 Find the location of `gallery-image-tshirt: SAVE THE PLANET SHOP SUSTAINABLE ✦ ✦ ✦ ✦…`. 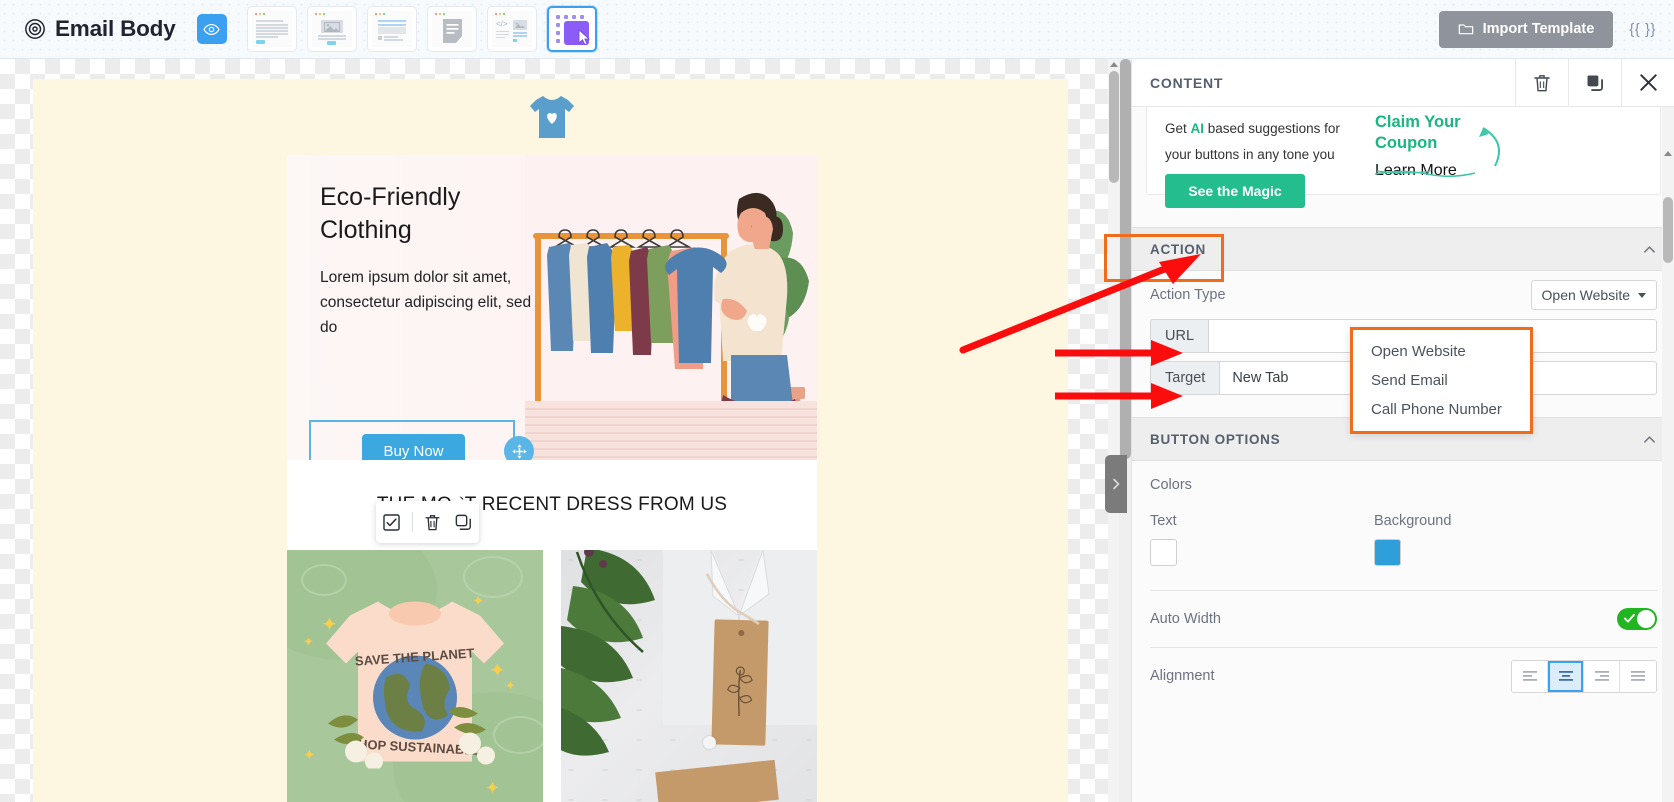

gallery-image-tshirt: SAVE THE PLANET SHOP SUSTAINABLE ✦ ✦ ✦ ✦… is located at coordinates (415, 676).